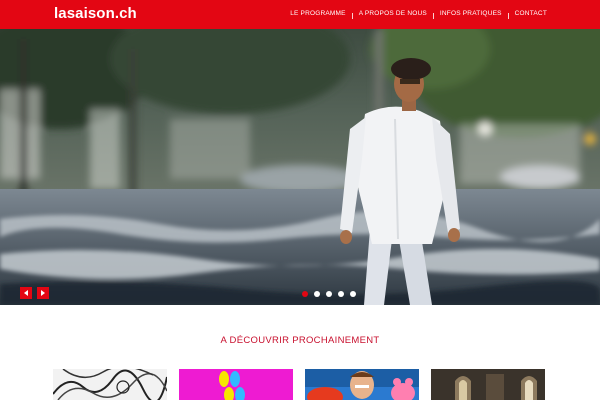 The width and height of the screenshot is (600, 400). I want to click on chevron-right-icon, so click(43, 293).